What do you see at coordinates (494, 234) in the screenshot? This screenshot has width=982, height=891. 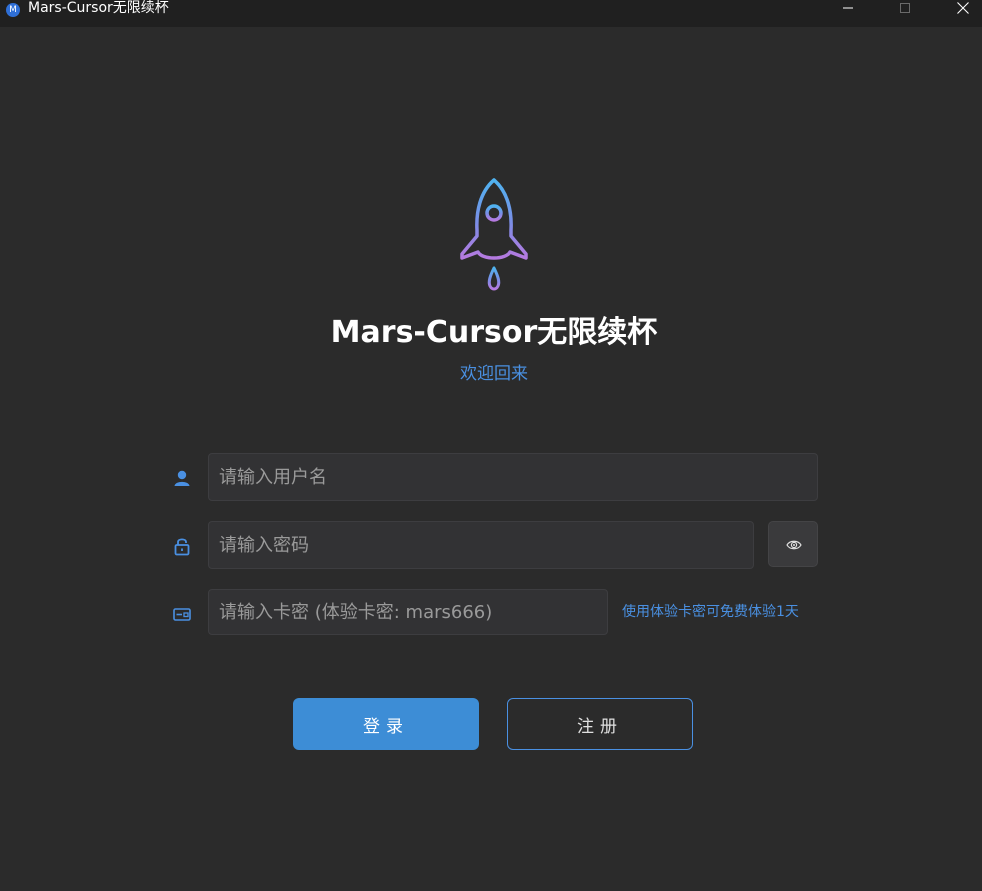 I see `rocket-icon` at bounding box center [494, 234].